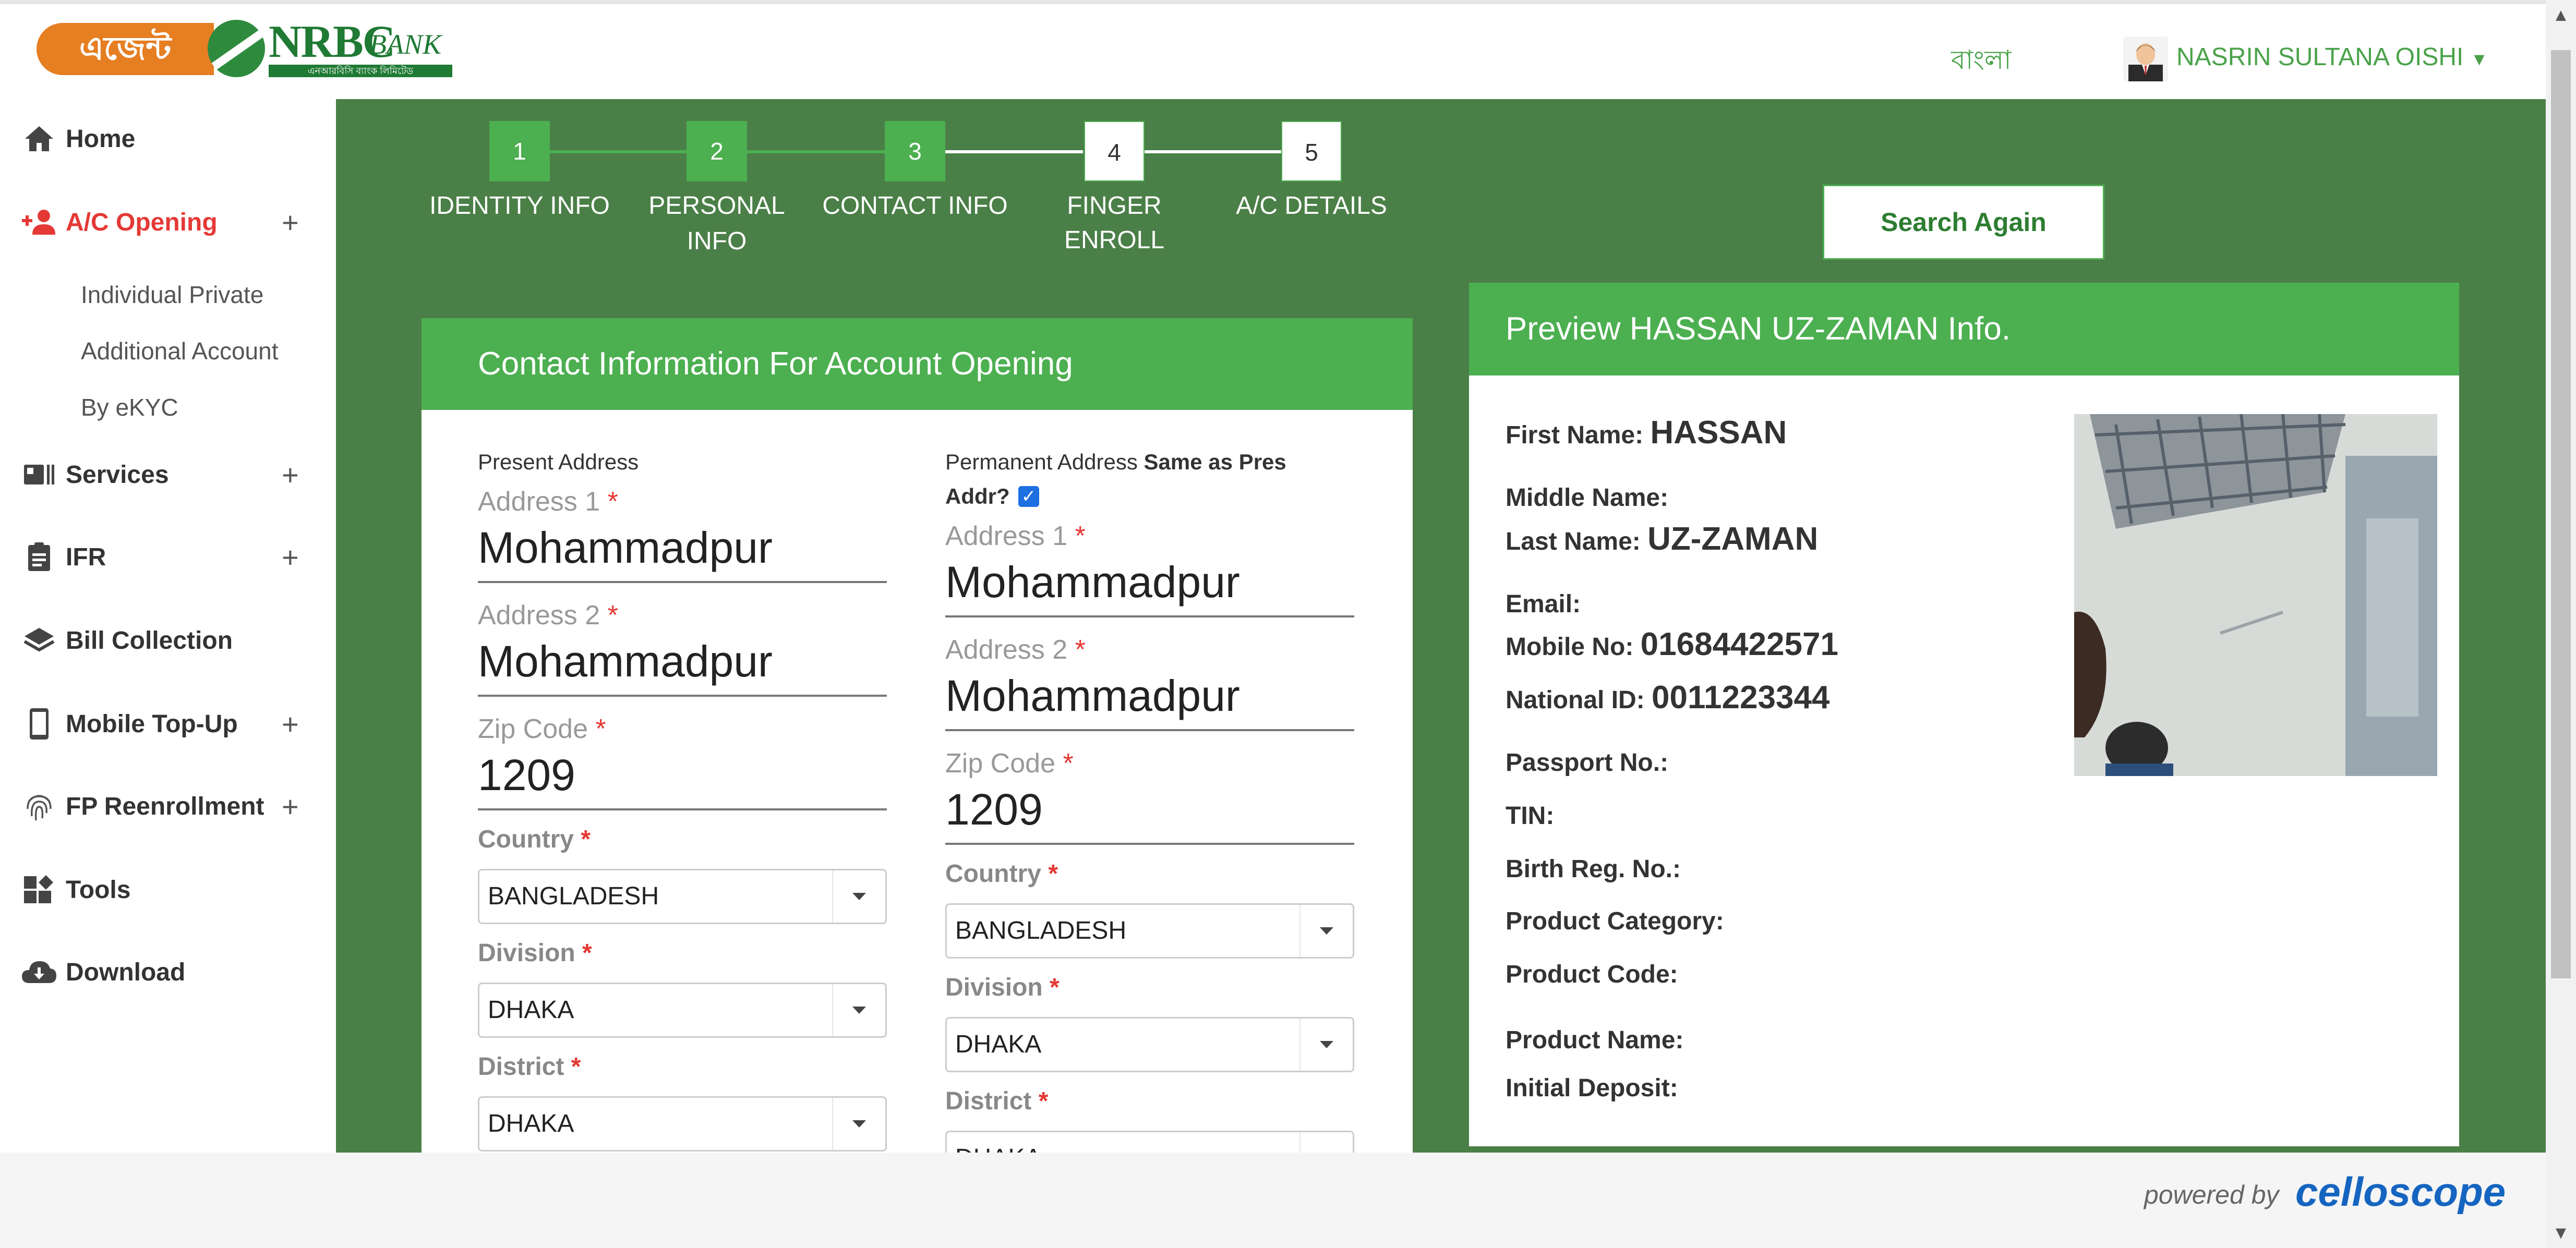  I want to click on sidebar-item-ifr: IFR, so click(63, 557).